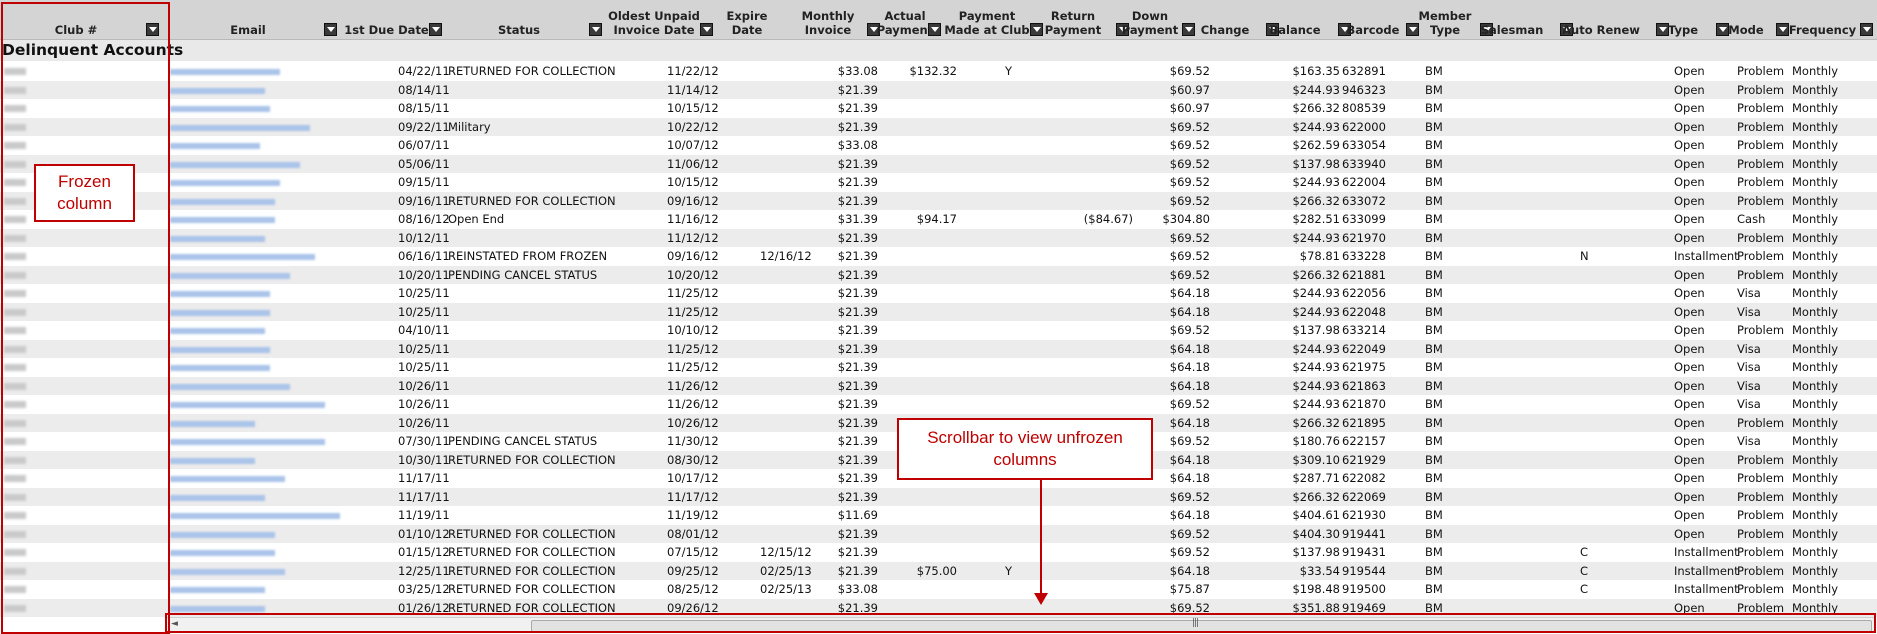  What do you see at coordinates (1295, 19) in the screenshot?
I see `column-header-balance: Balance` at bounding box center [1295, 19].